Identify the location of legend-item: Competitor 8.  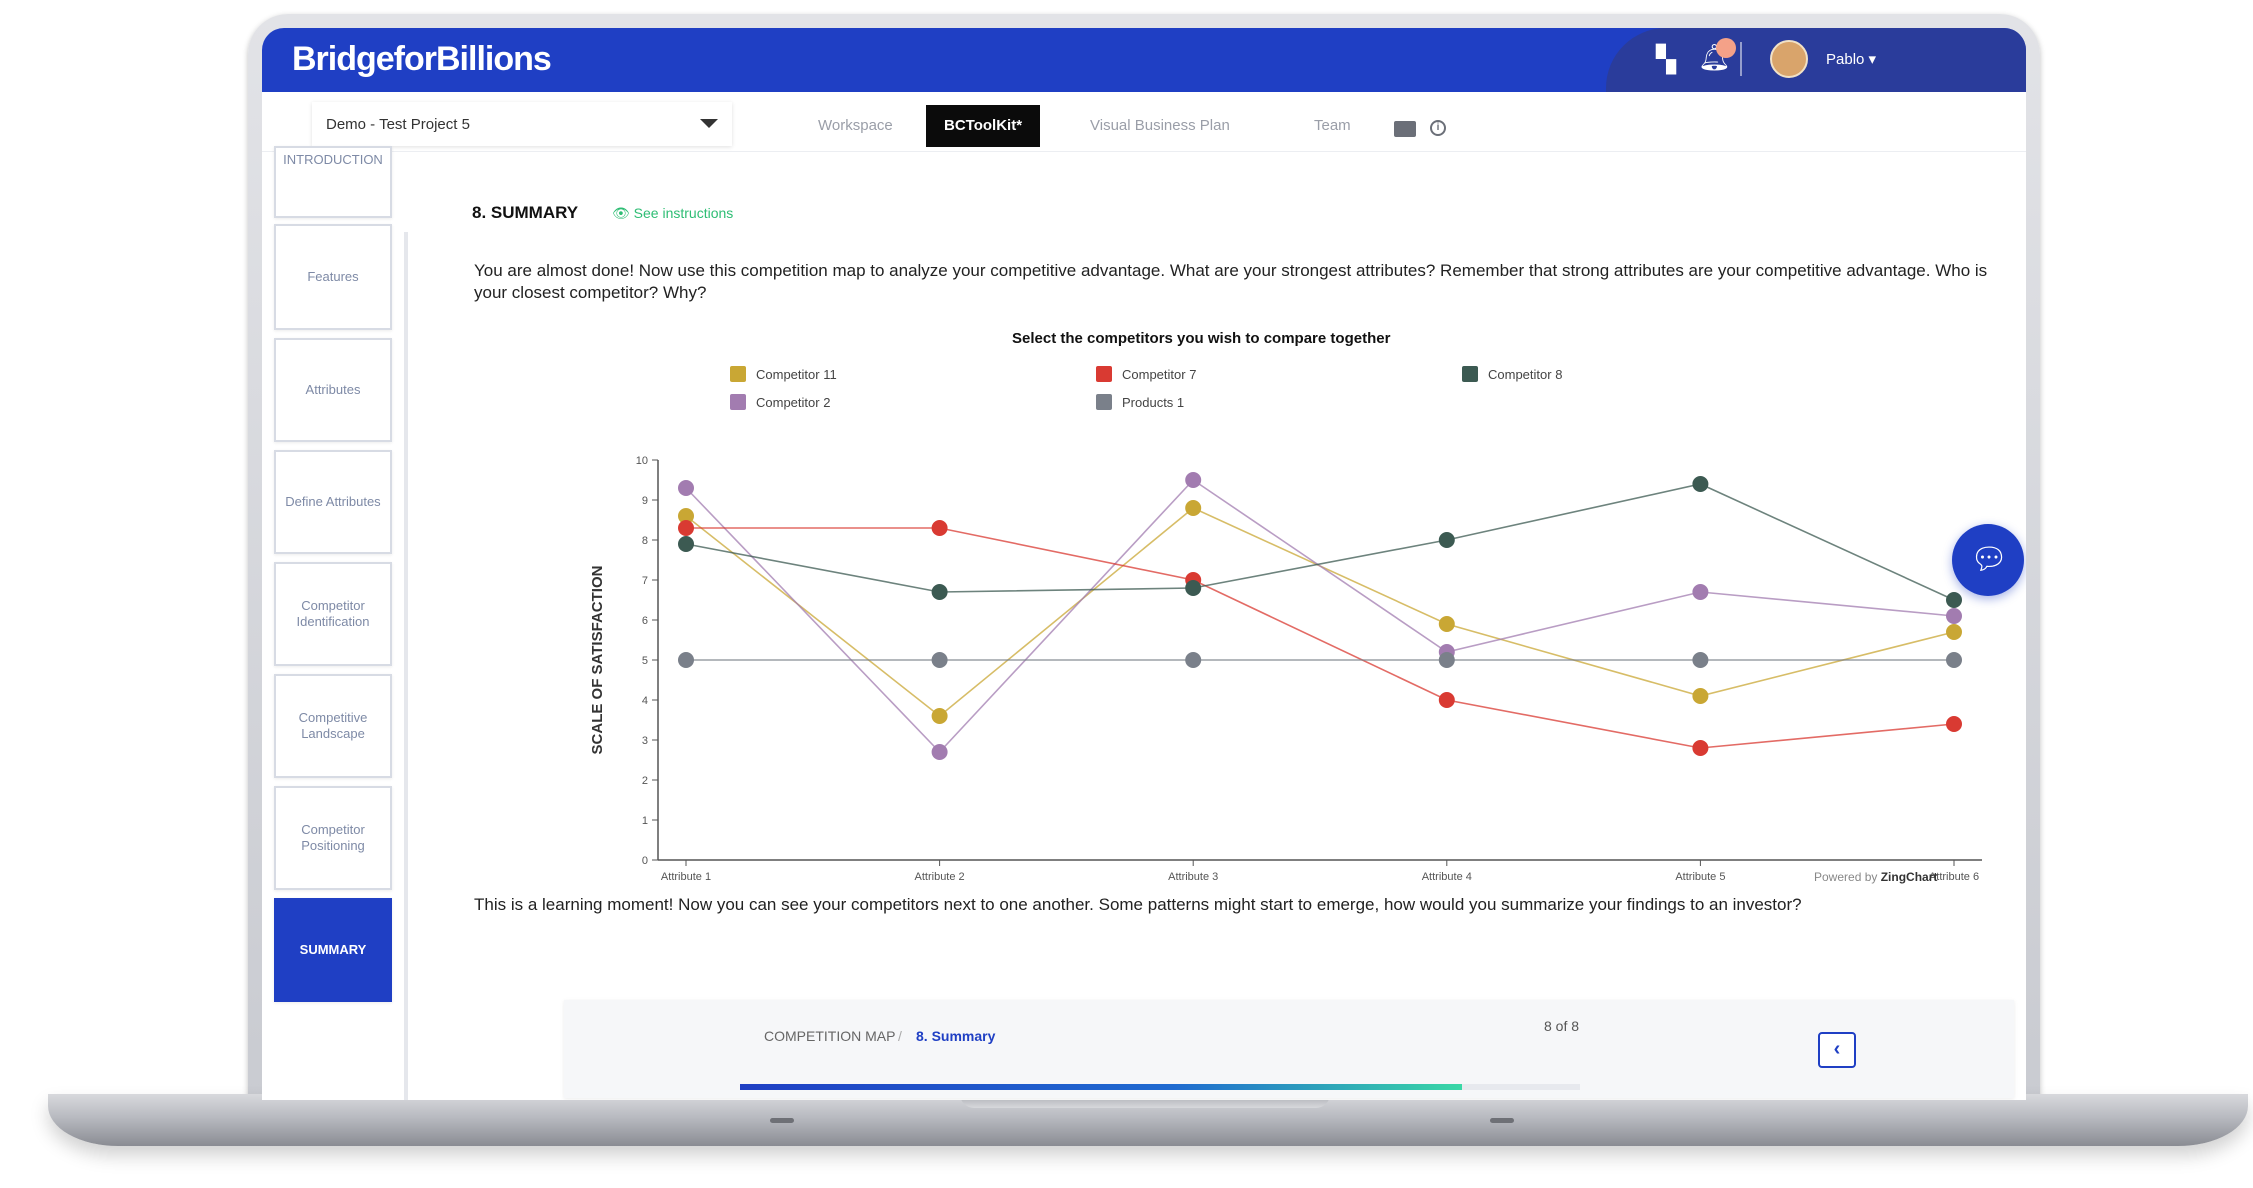
(1512, 374).